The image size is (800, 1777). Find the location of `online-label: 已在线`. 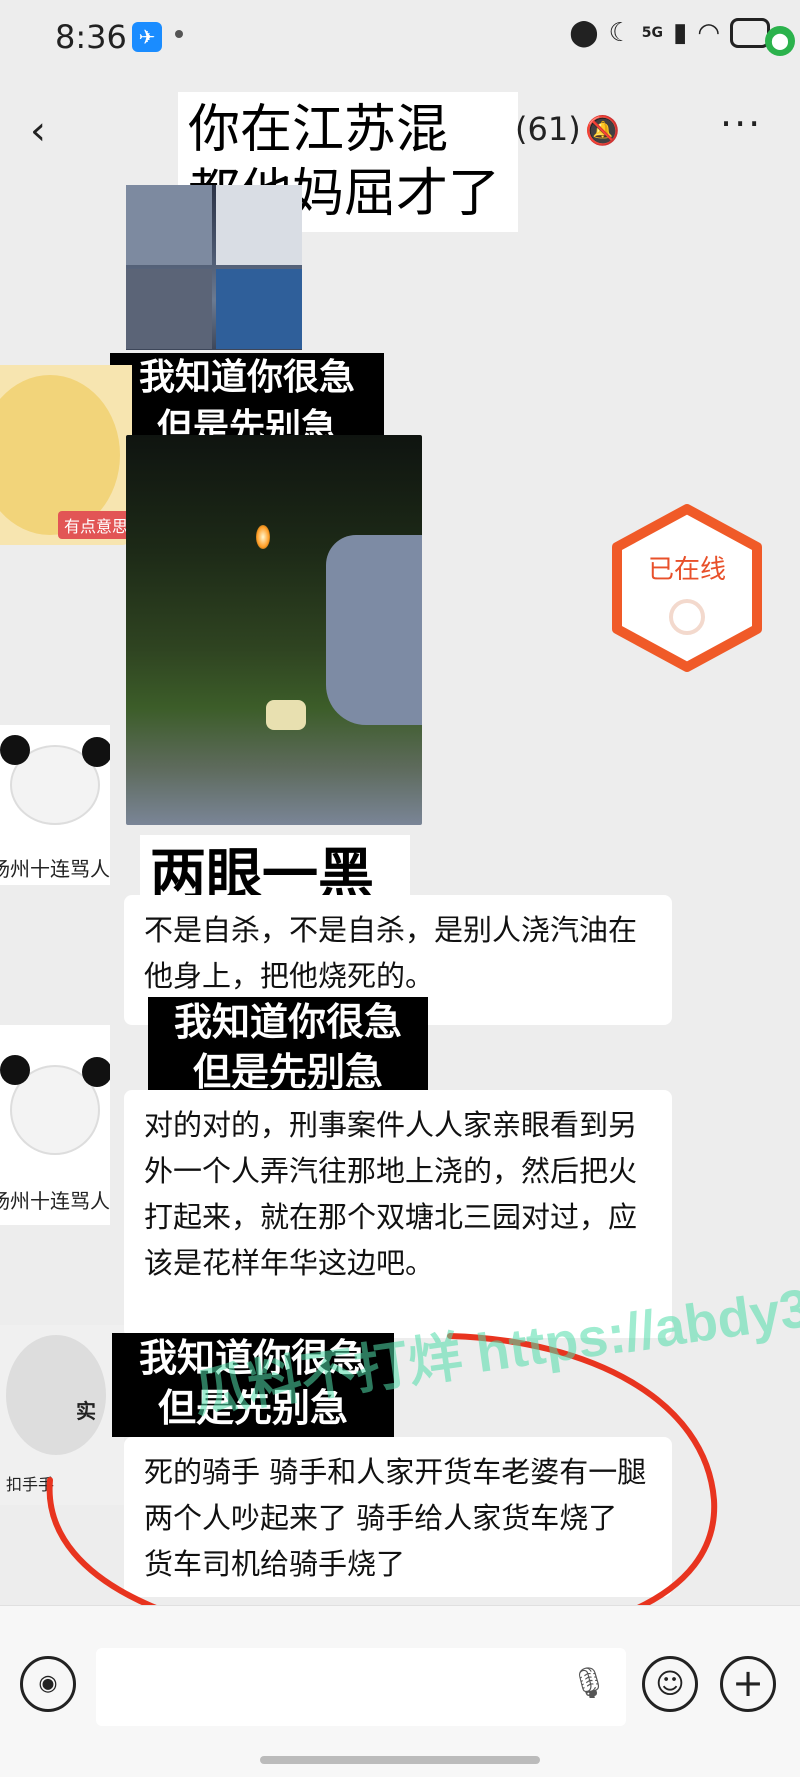

online-label: 已在线 is located at coordinates (686, 570).